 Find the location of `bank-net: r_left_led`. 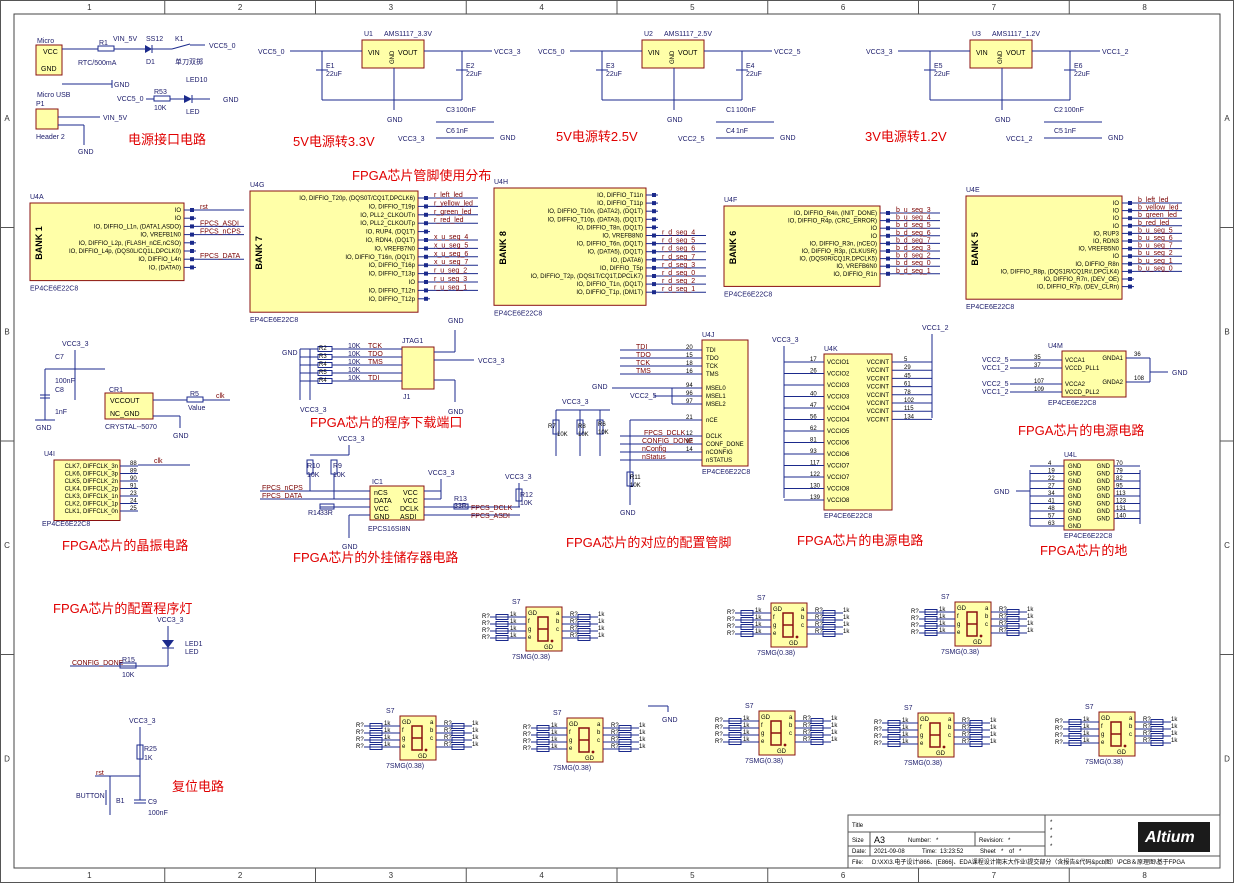

bank-net: r_left_led is located at coordinates (448, 195).